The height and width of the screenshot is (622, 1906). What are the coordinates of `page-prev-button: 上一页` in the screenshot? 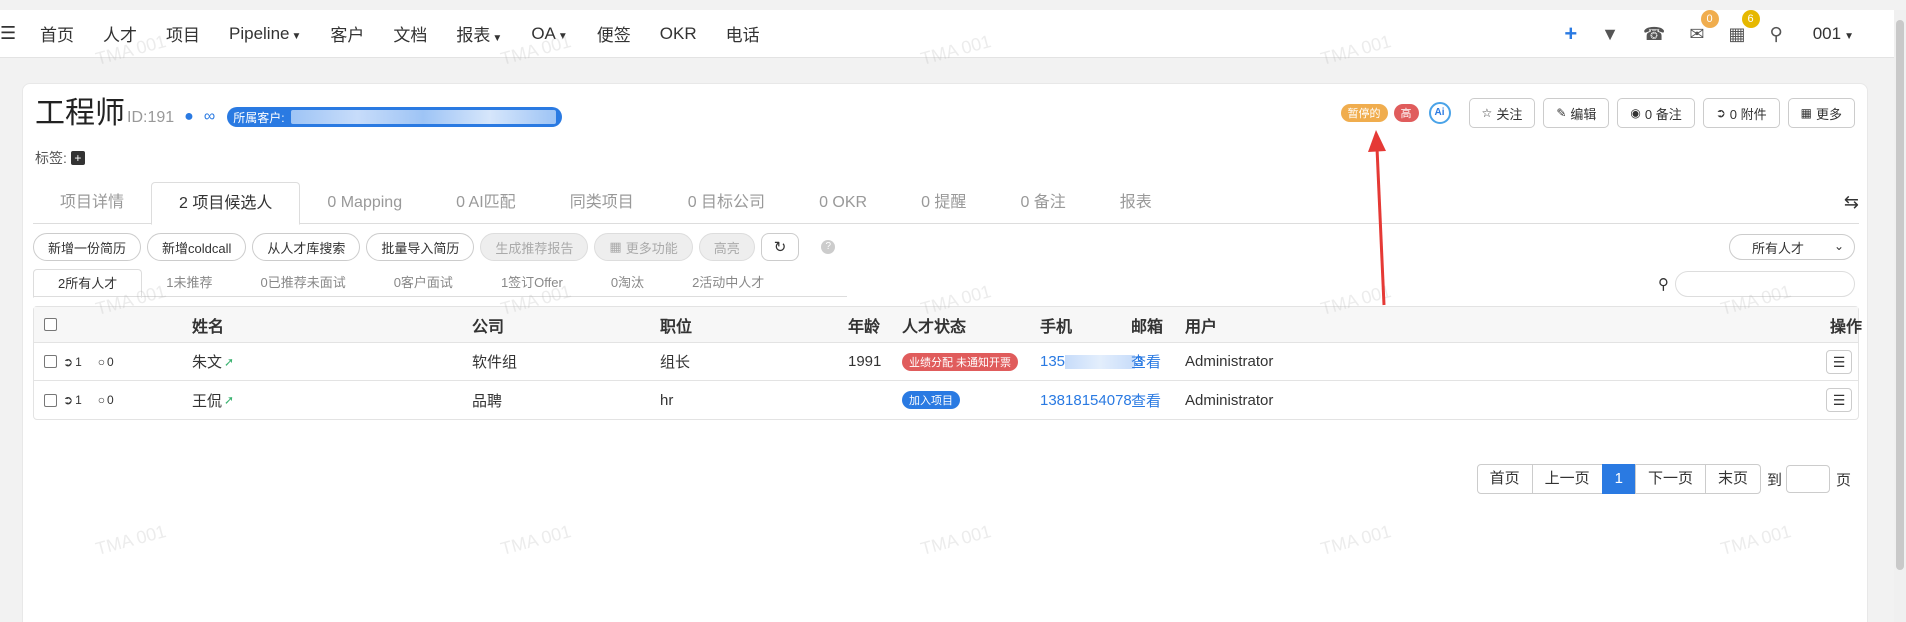 It's located at (1567, 479).